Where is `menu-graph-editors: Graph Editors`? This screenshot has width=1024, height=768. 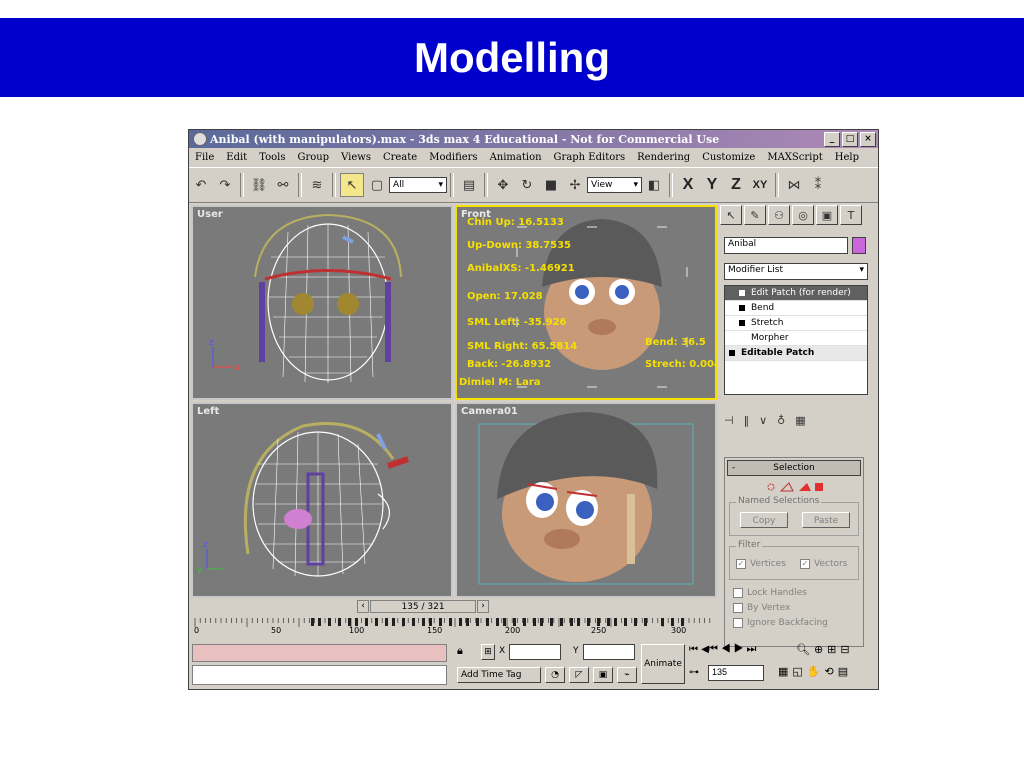 menu-graph-editors: Graph Editors is located at coordinates (590, 157).